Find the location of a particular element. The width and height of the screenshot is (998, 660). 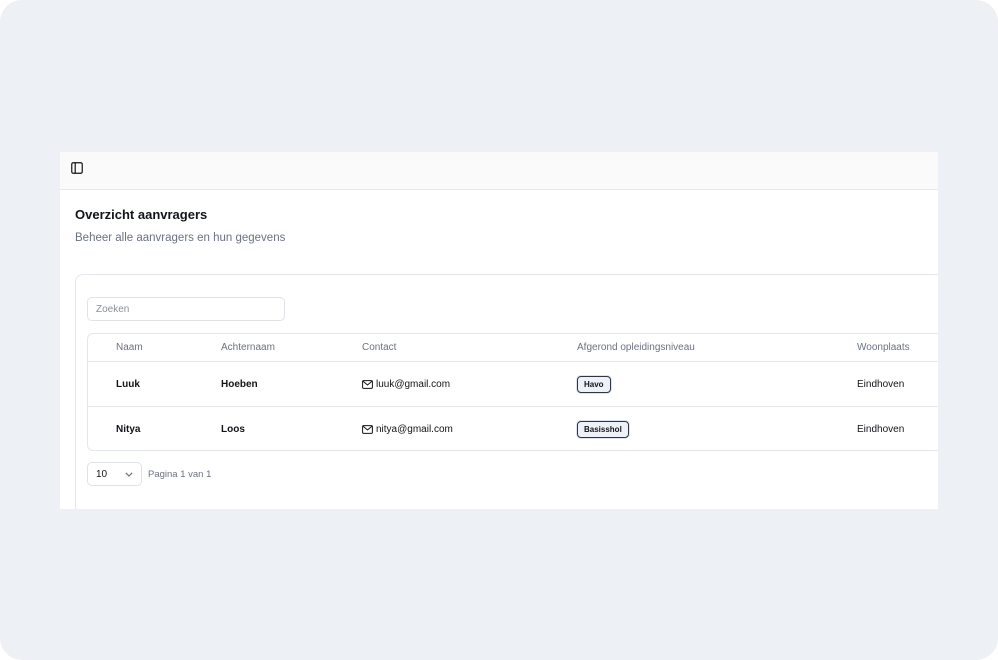

education-badge: Havo is located at coordinates (594, 384).